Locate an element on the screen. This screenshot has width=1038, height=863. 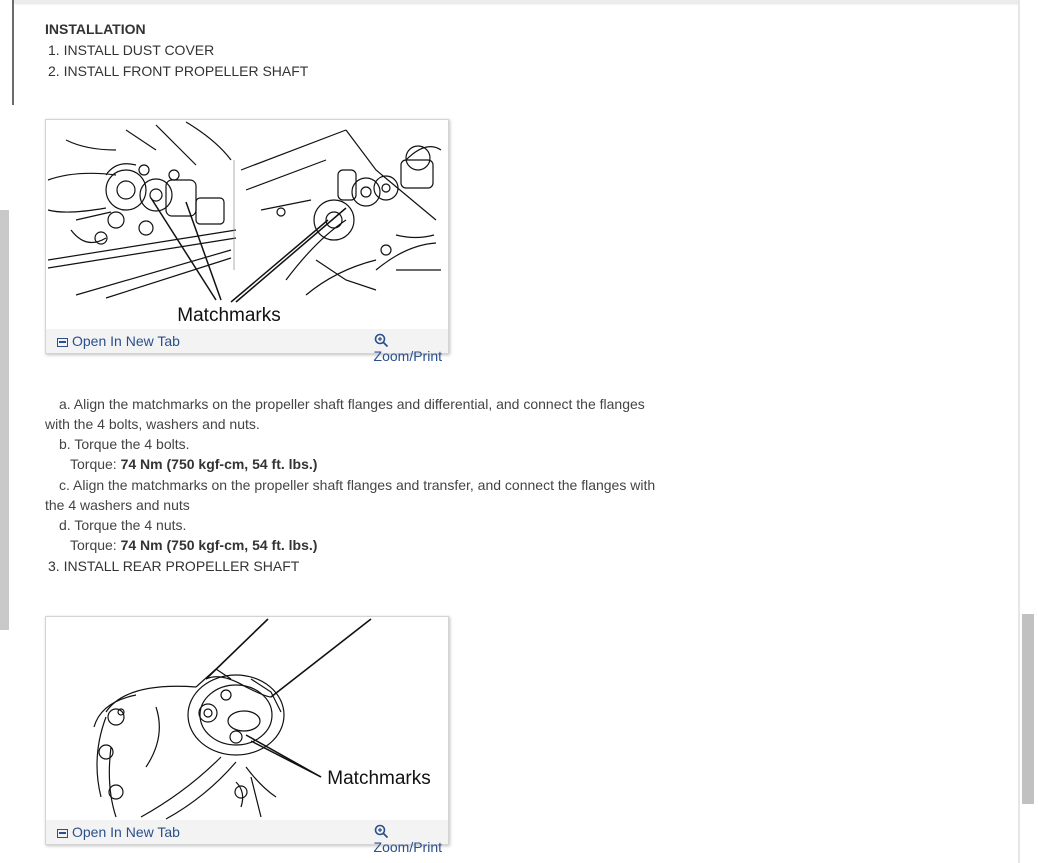
step-1: 1. INSTALL DUST COVER is located at coordinates (131, 50).